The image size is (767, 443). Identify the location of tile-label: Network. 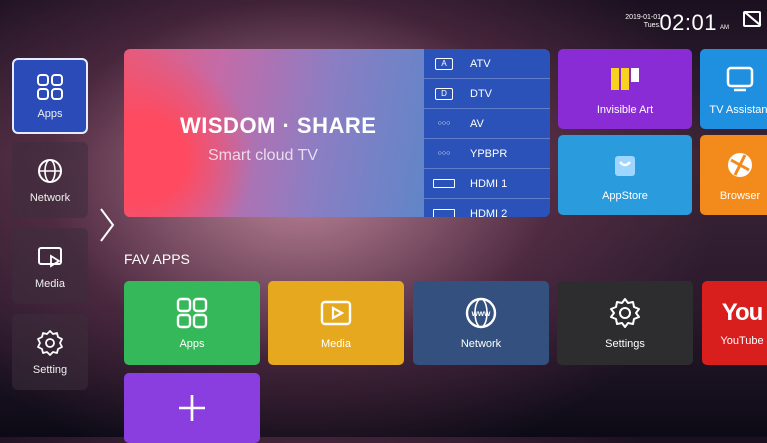
(481, 344).